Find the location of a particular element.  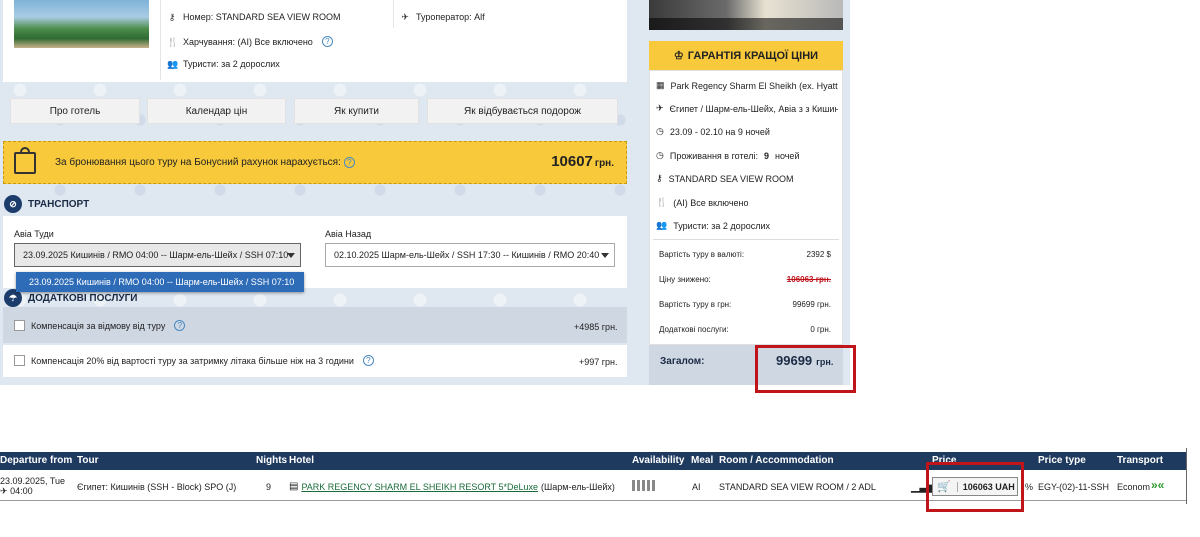

table-edge is located at coordinates (1186, 476).